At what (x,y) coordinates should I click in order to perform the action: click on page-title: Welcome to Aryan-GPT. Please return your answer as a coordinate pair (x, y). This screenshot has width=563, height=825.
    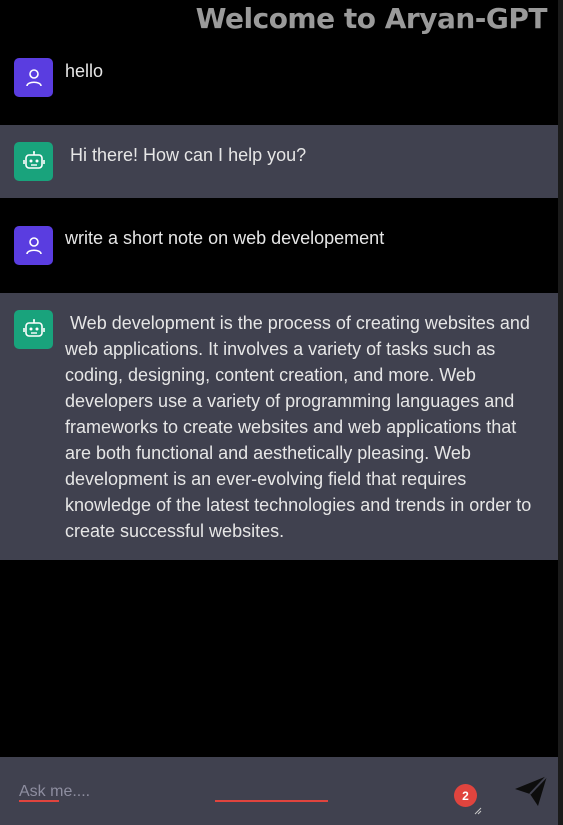
    Looking at the image, I should click on (371, 18).